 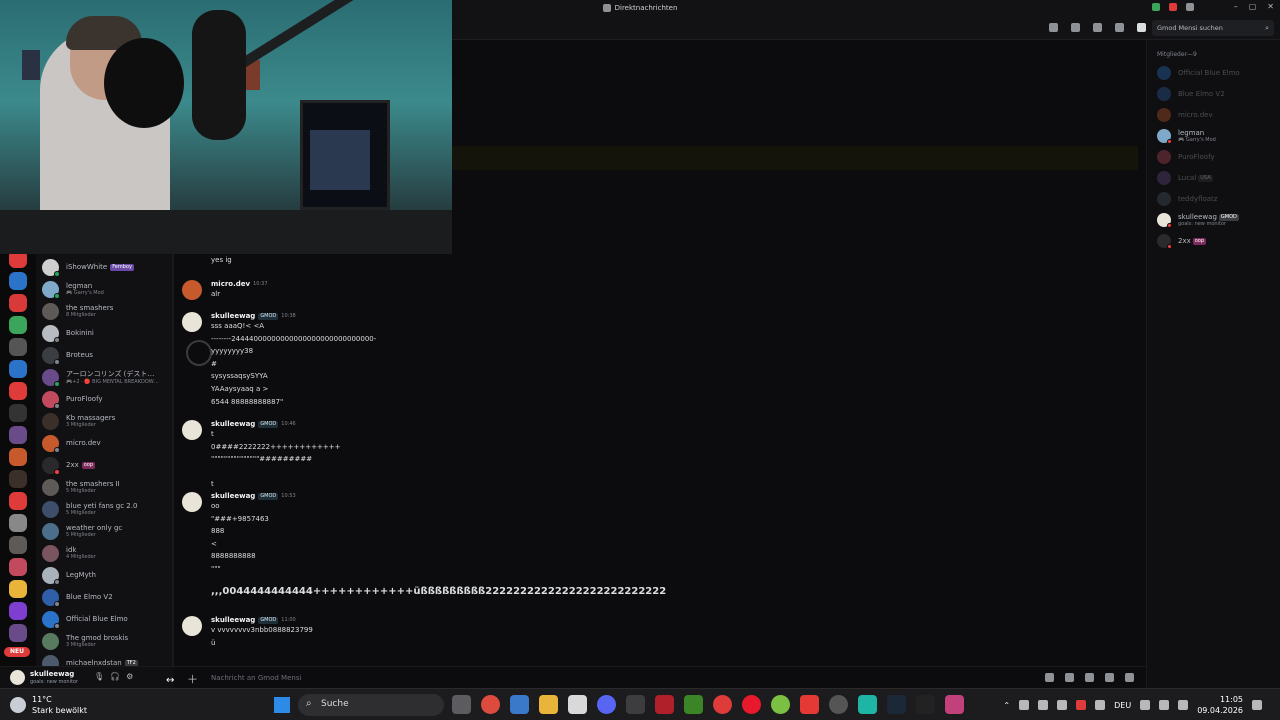 What do you see at coordinates (106, 619) in the screenshot?
I see `dm-item: Official Blue Elmo` at bounding box center [106, 619].